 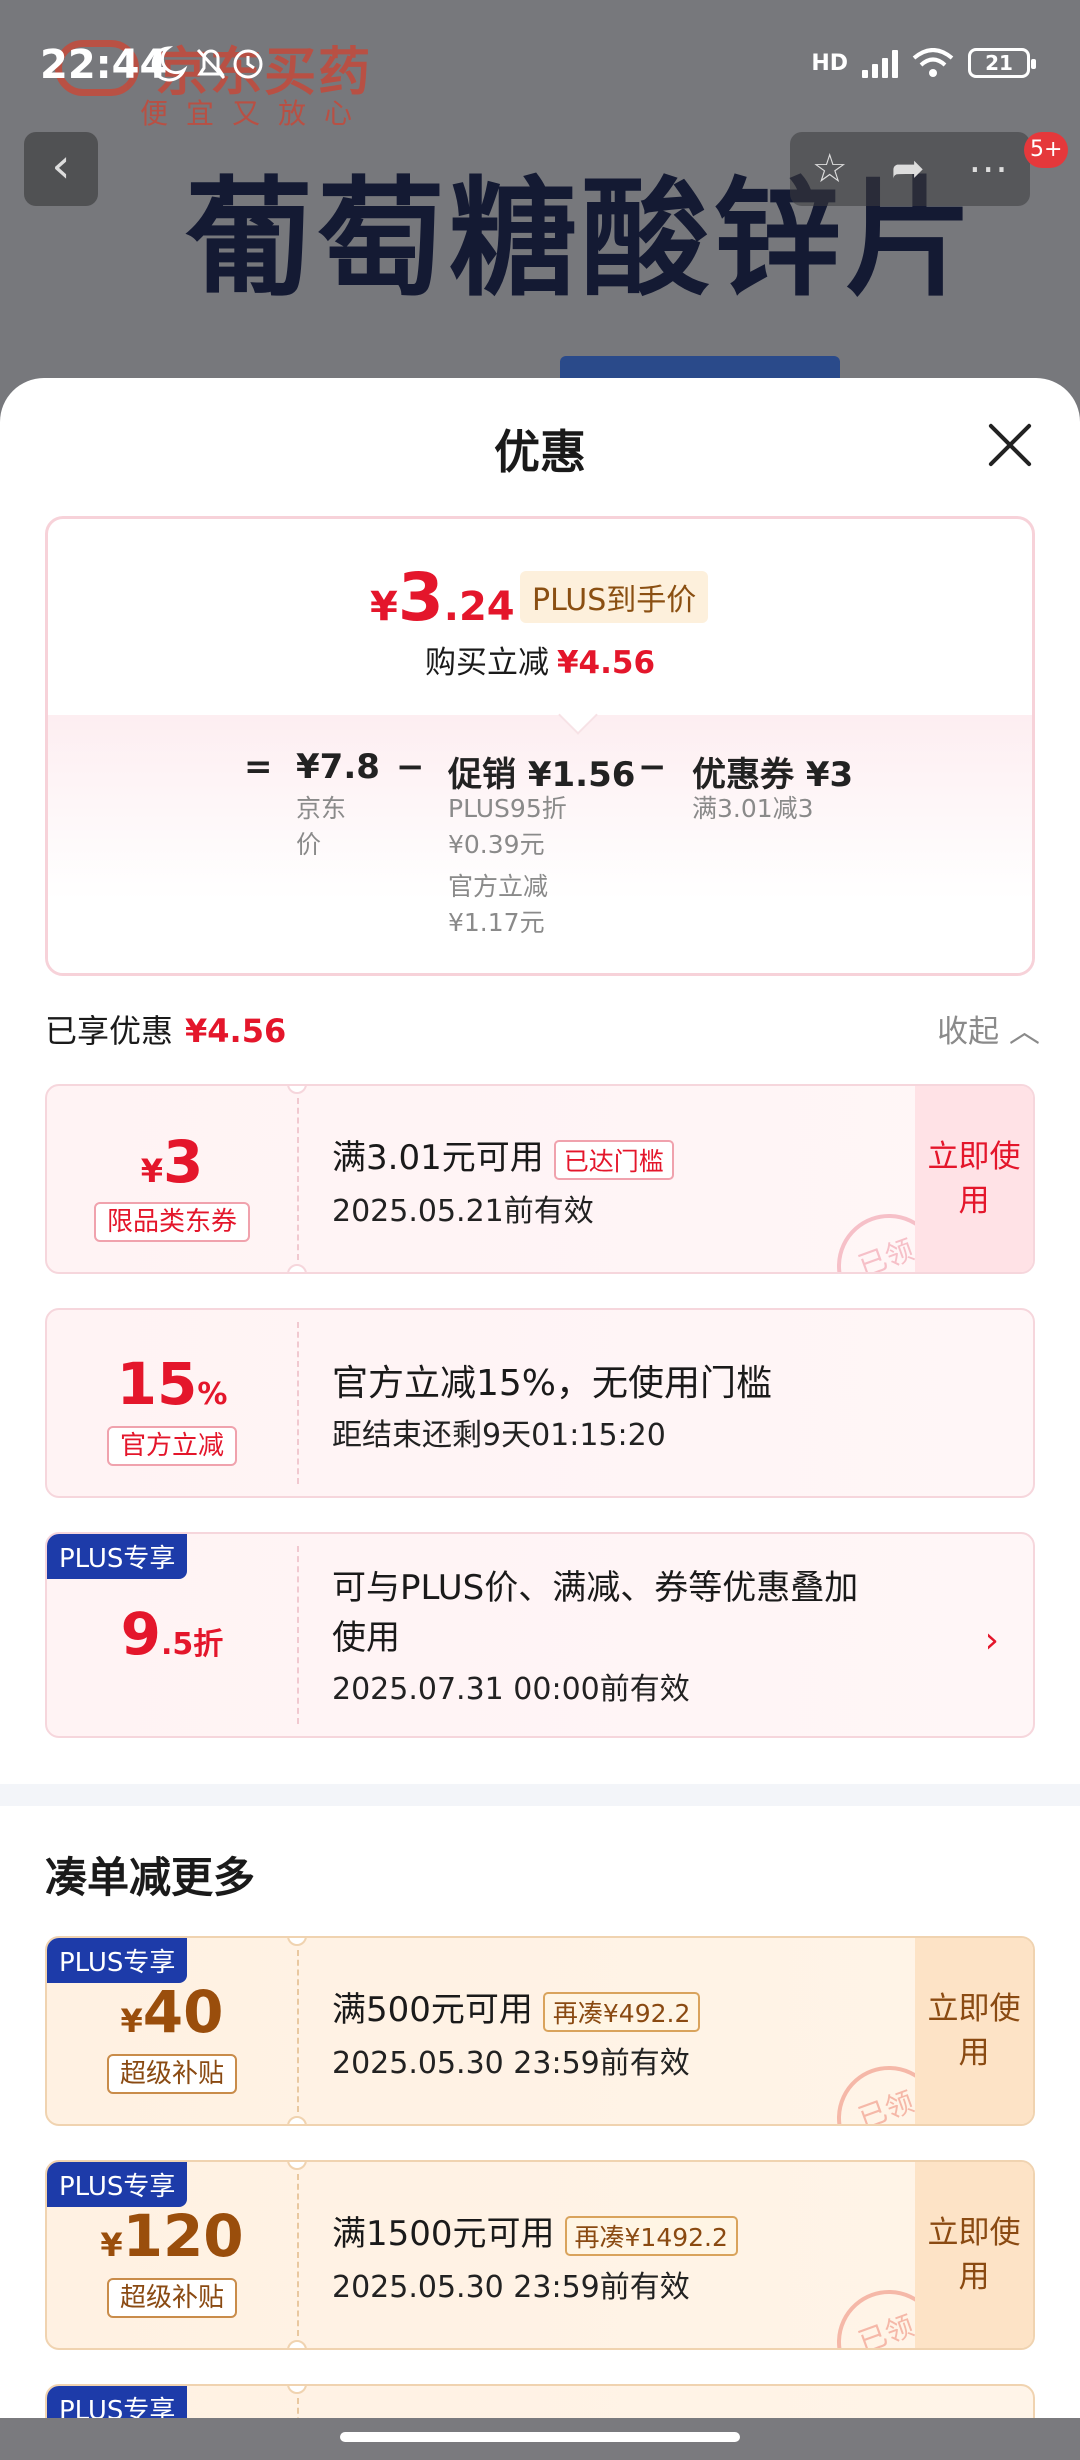 I want to click on plus-validity: 2025.07.31 00:00前有效, so click(x=511, y=1689).